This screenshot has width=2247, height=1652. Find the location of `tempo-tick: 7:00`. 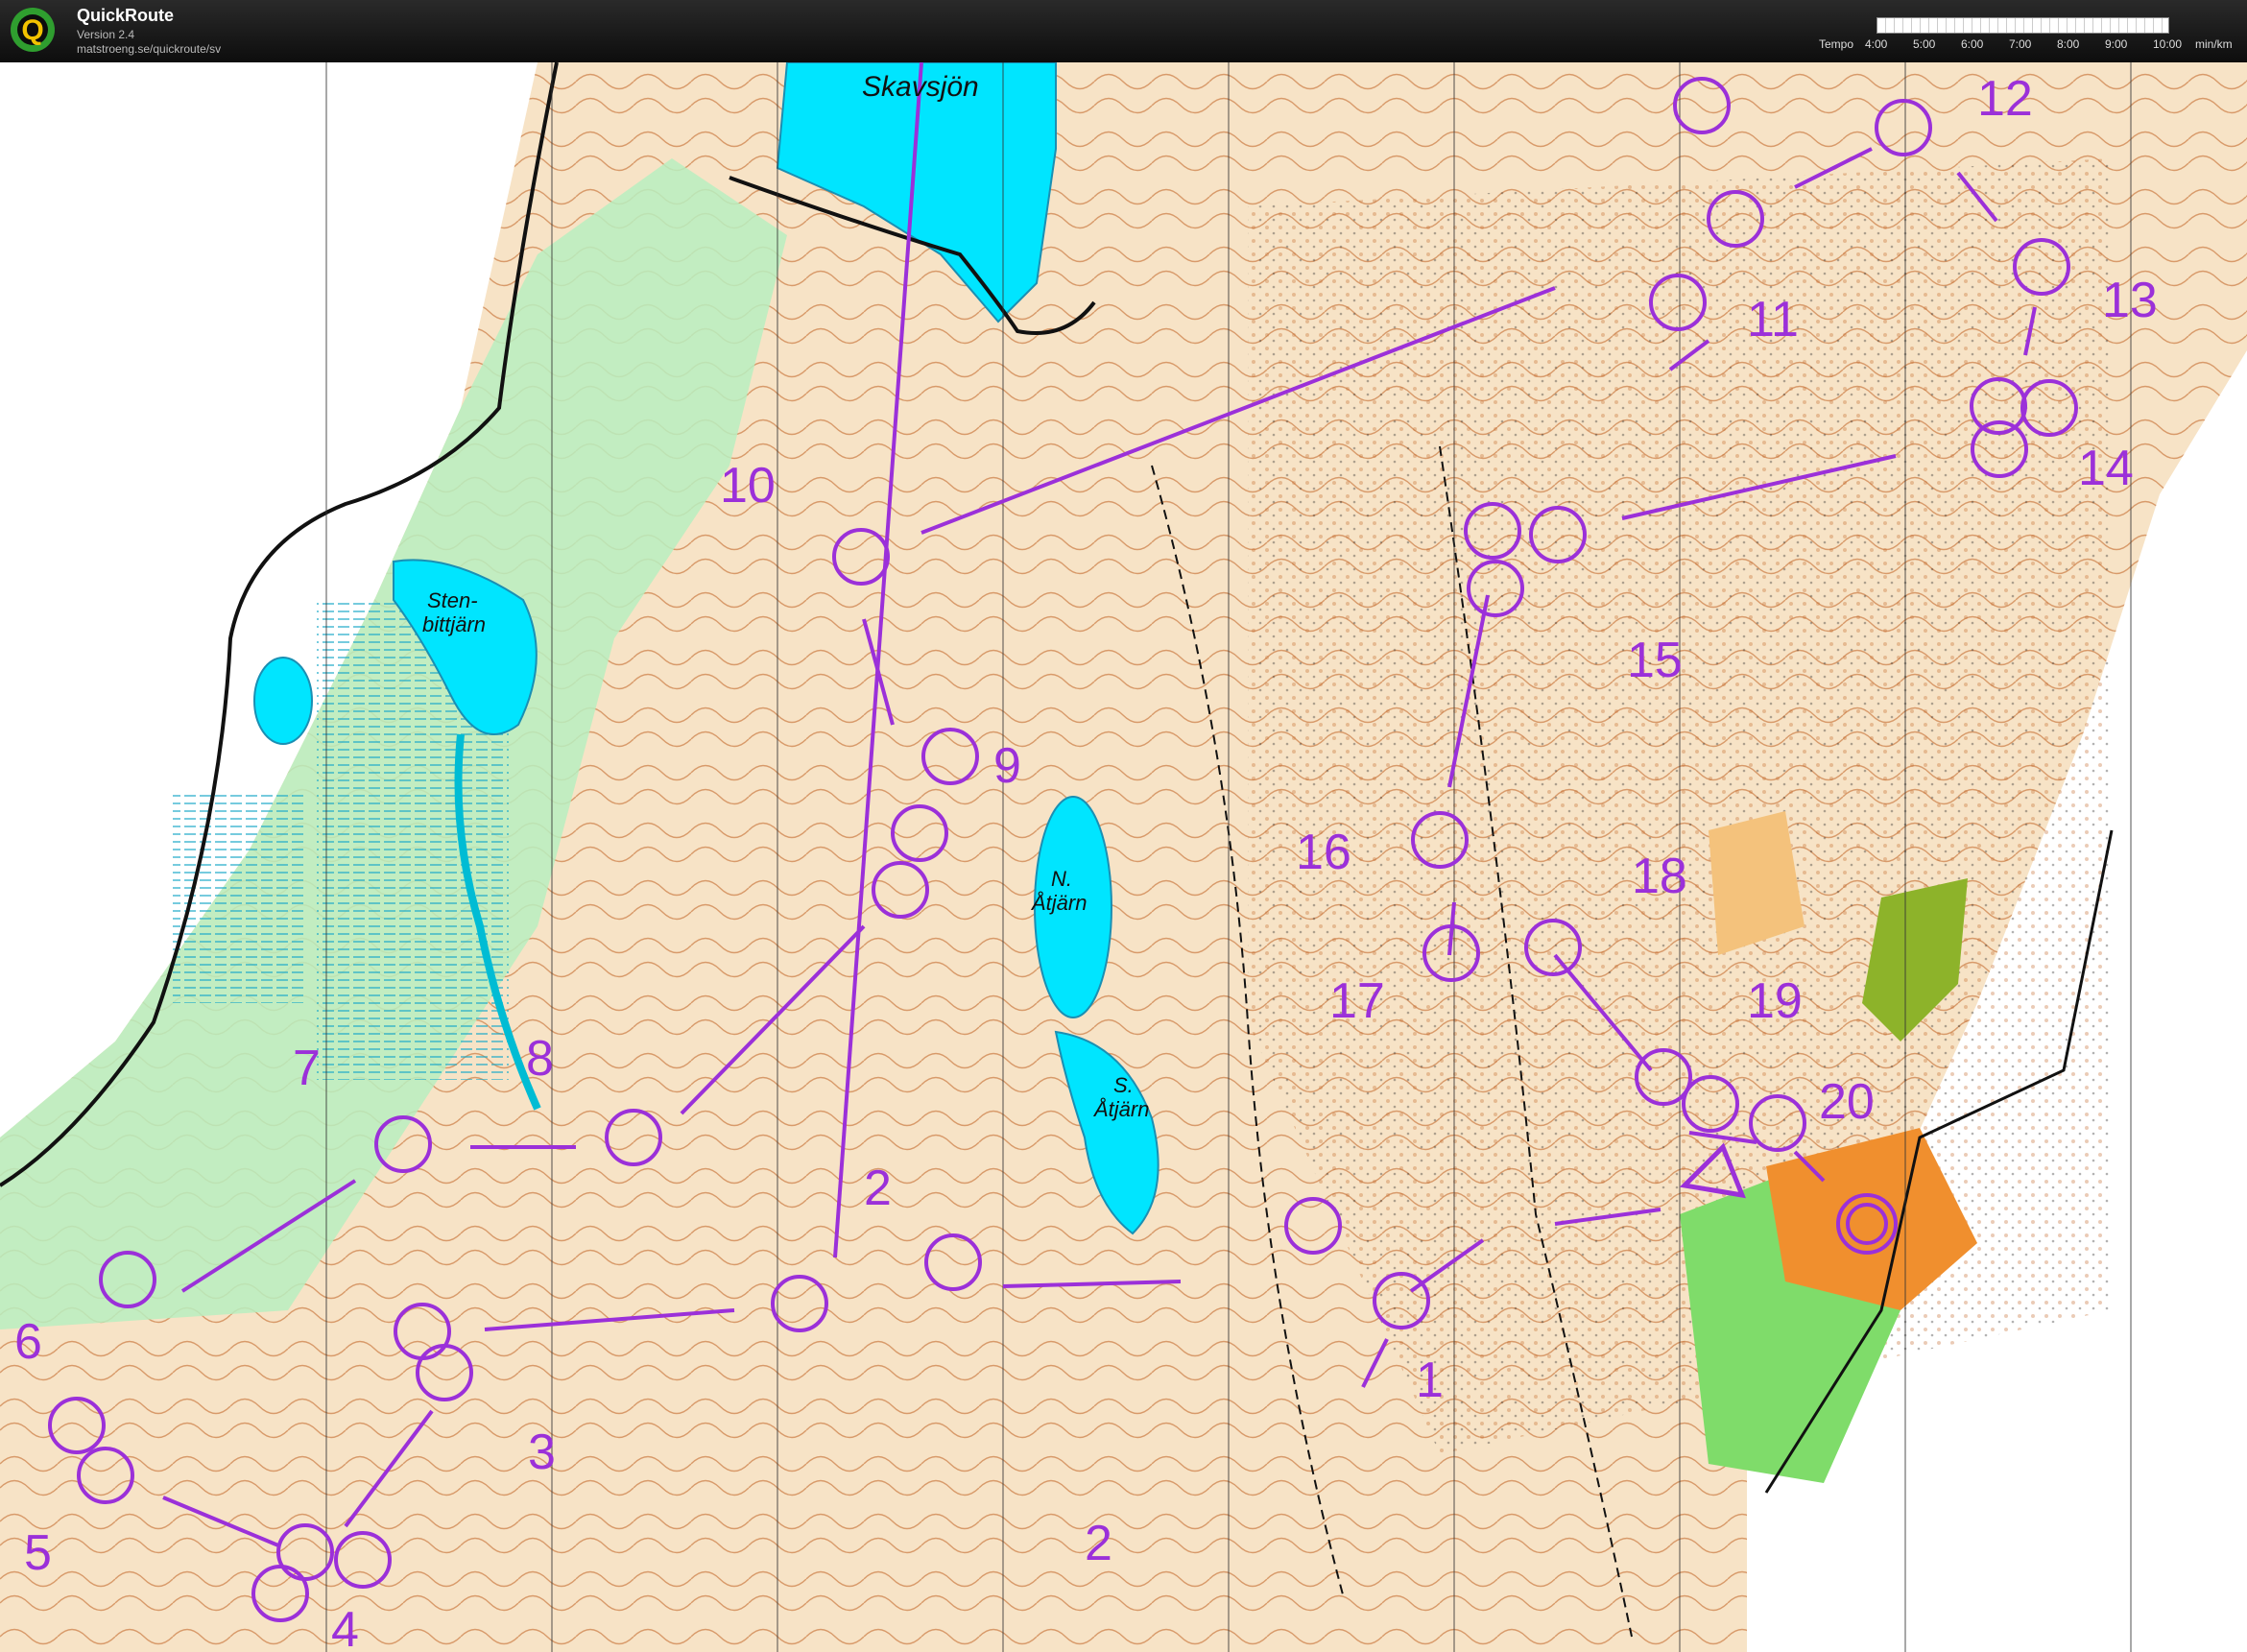

tempo-tick: 7:00 is located at coordinates (2020, 44).